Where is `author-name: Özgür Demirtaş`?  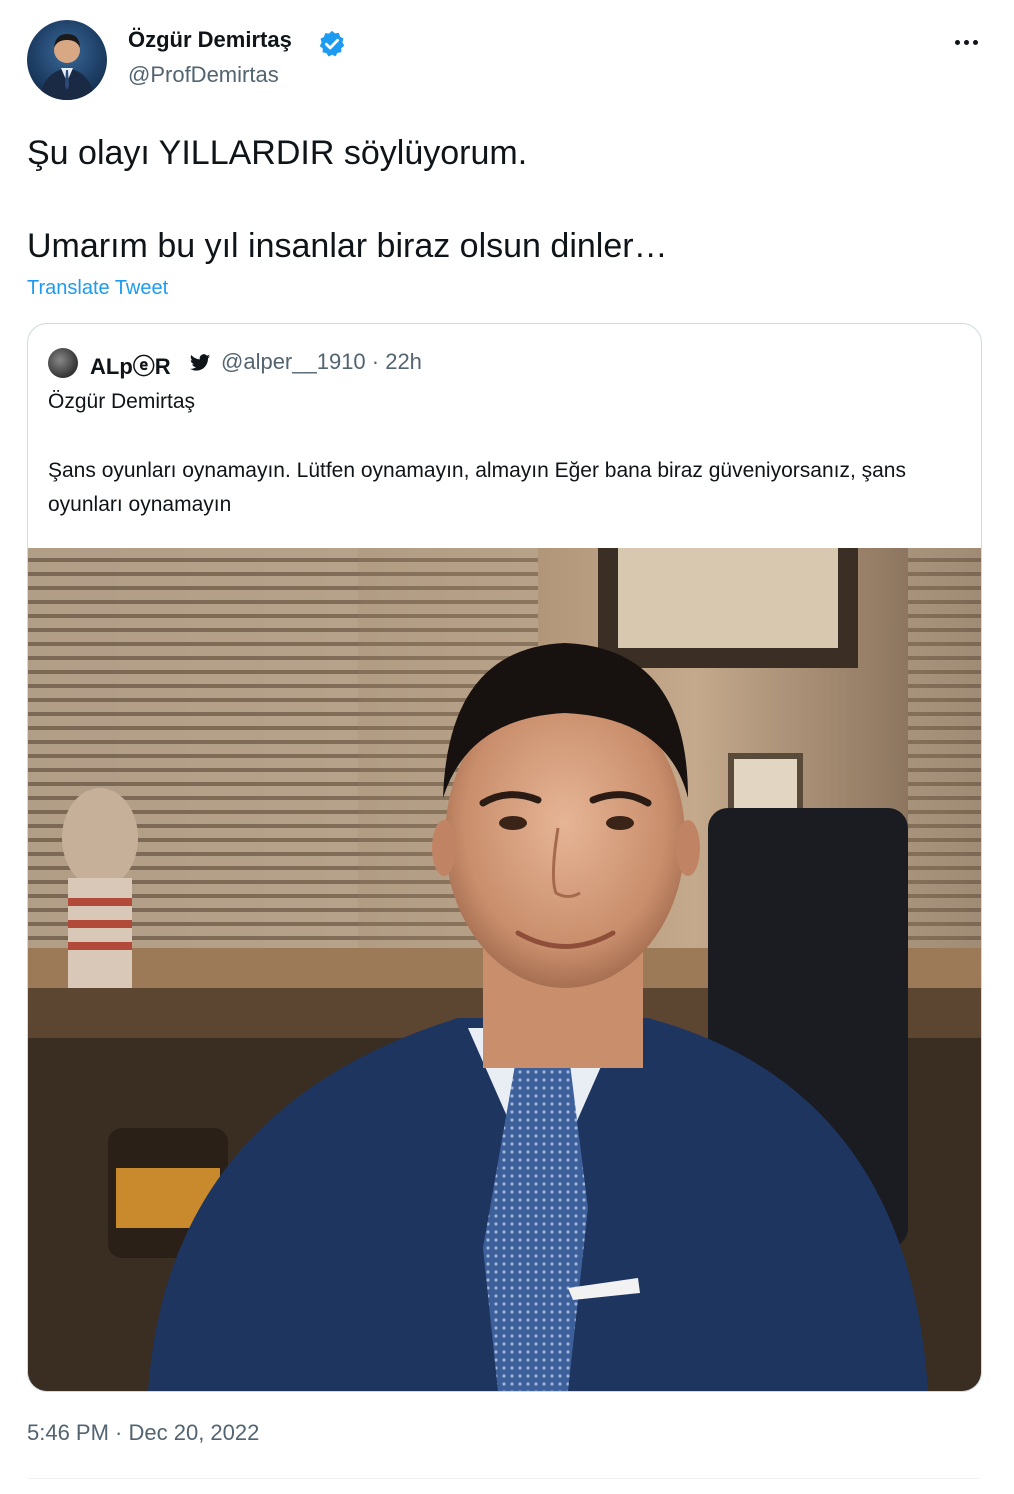
author-name: Özgür Demirtaş is located at coordinates (210, 40).